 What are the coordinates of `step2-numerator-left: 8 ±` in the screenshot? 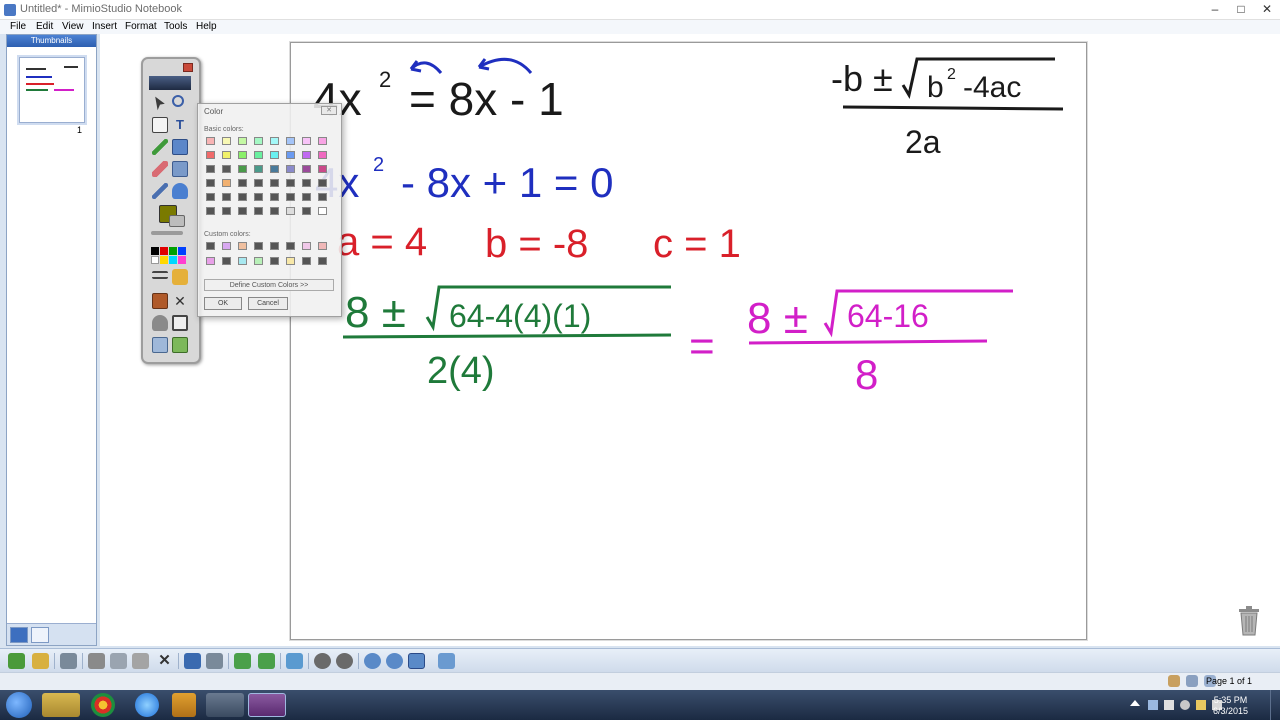 It's located at (777, 318).